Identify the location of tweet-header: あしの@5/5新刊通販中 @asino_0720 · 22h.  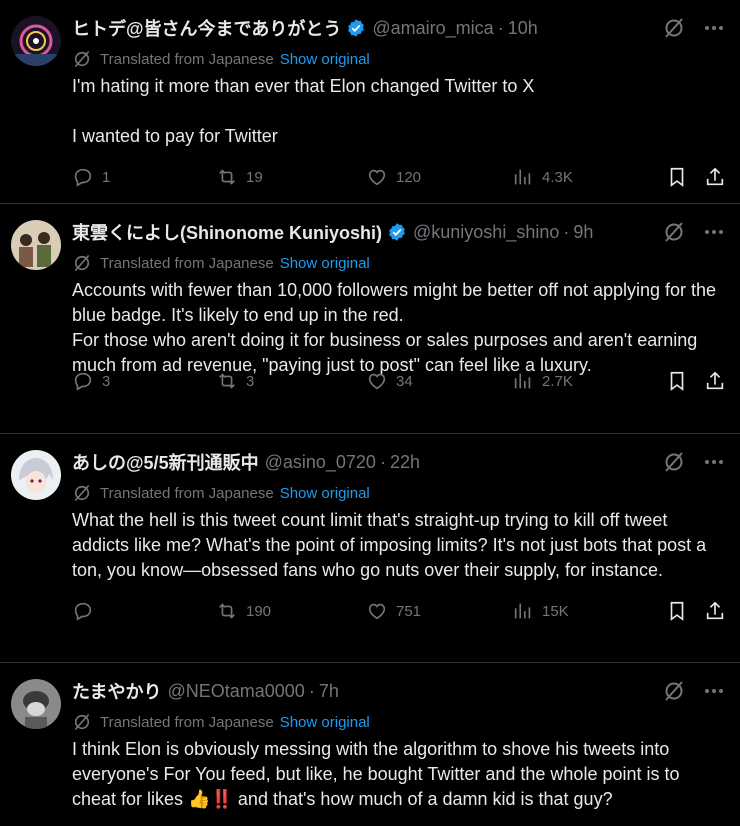
(246, 462).